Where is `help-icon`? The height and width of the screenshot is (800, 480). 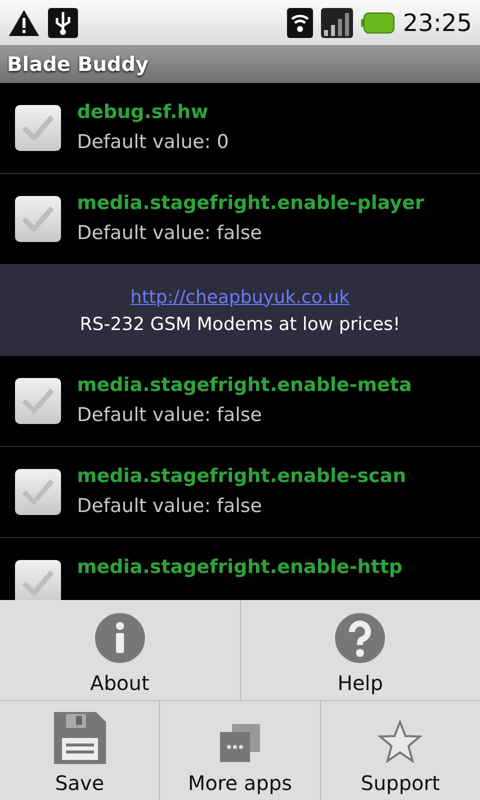 help-icon is located at coordinates (360, 638).